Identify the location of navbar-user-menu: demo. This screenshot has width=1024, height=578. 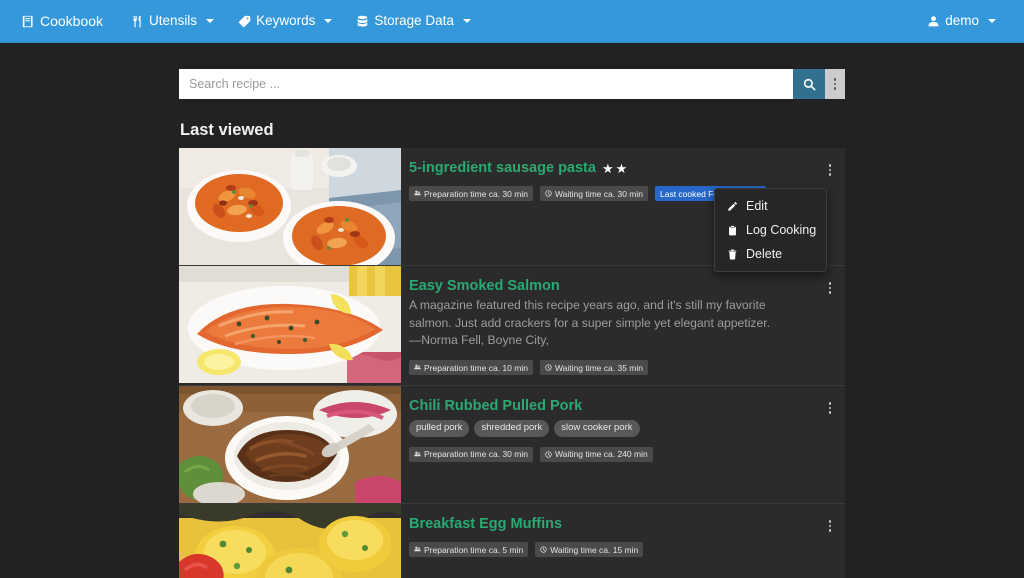
(961, 21).